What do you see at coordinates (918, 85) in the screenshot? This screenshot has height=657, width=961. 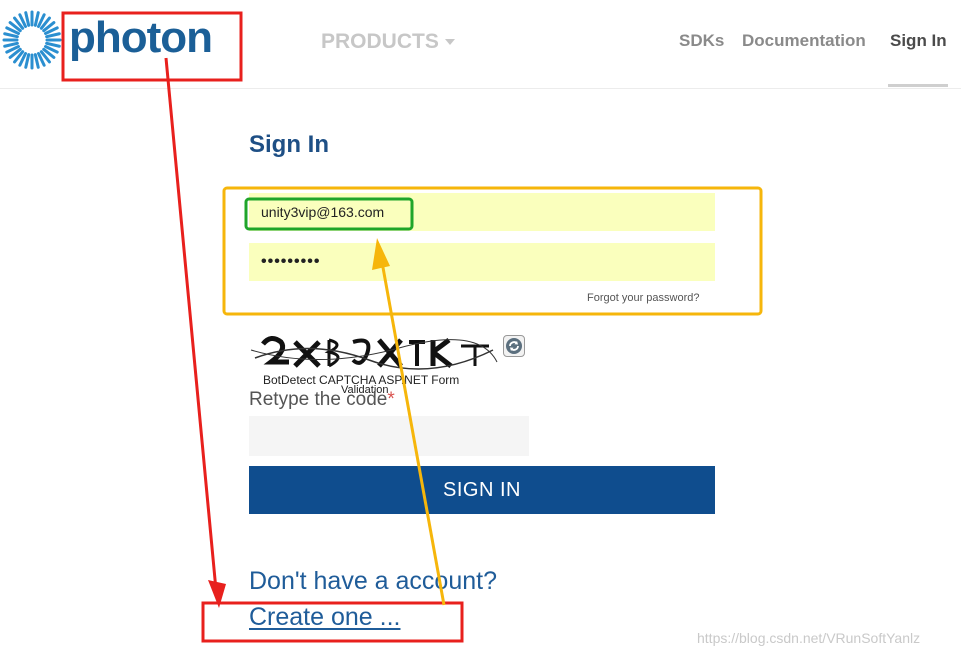 I see `active-nav-indicator` at bounding box center [918, 85].